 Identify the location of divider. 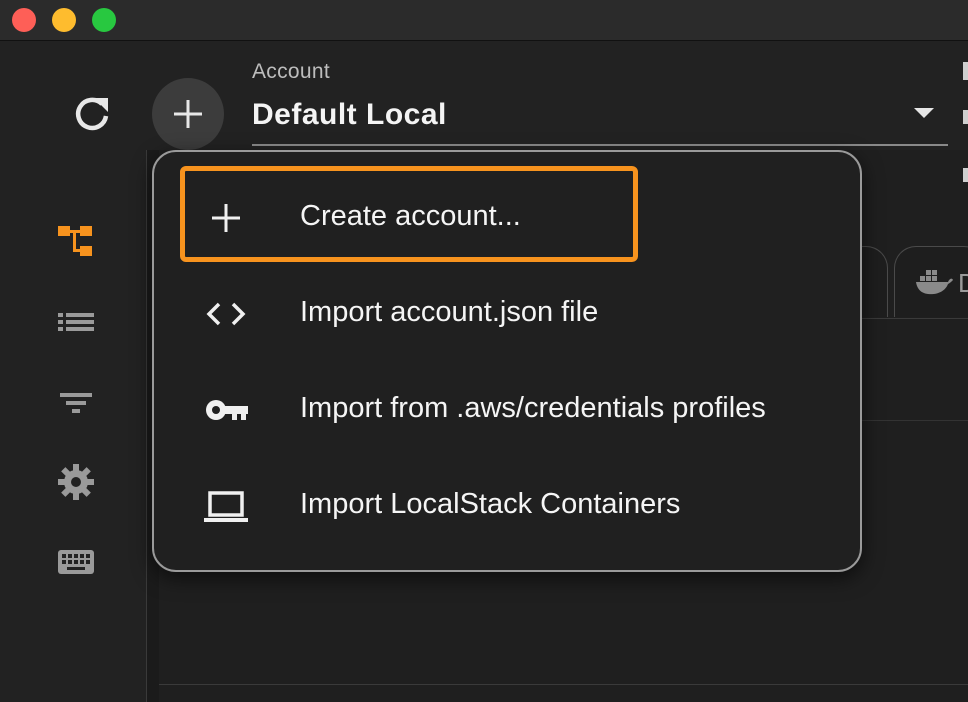
(563, 684).